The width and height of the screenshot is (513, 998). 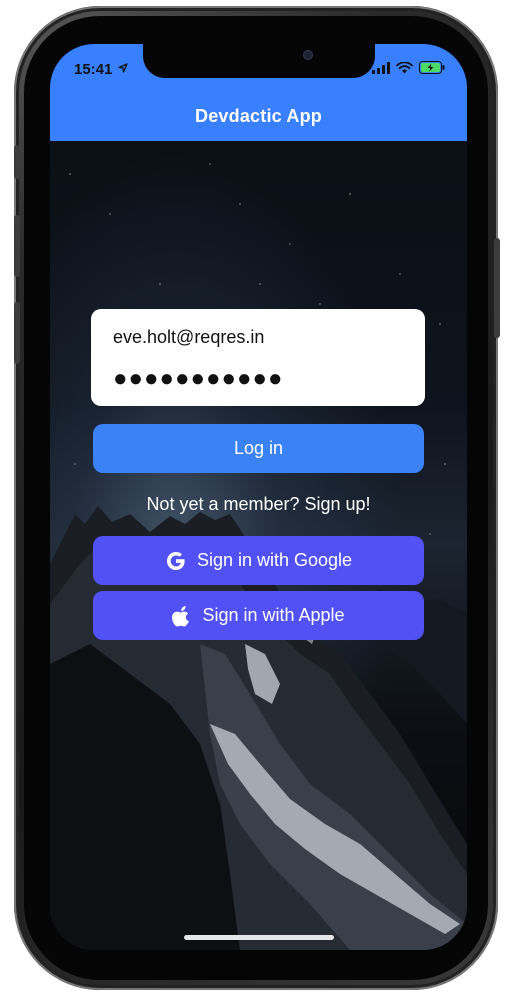 What do you see at coordinates (181, 615) in the screenshot?
I see `apple-icon` at bounding box center [181, 615].